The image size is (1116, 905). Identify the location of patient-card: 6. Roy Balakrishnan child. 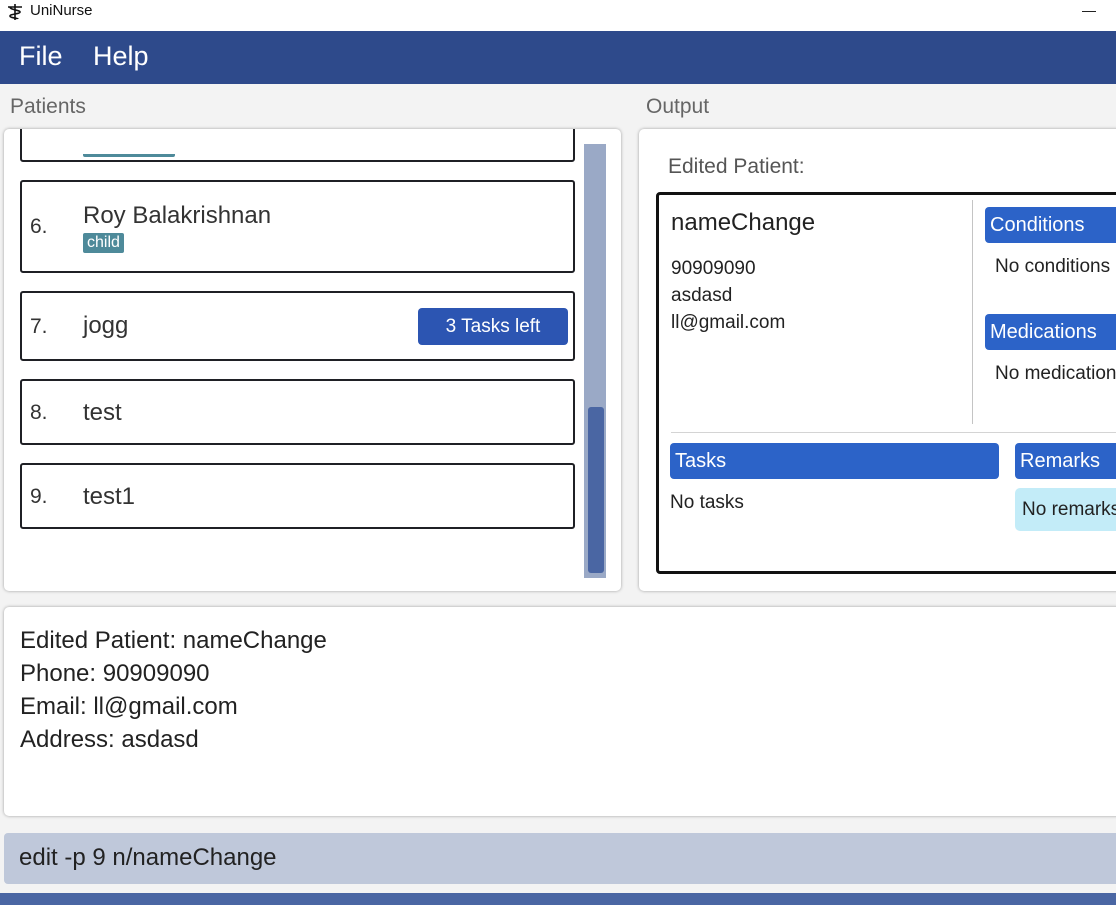
(297, 226).